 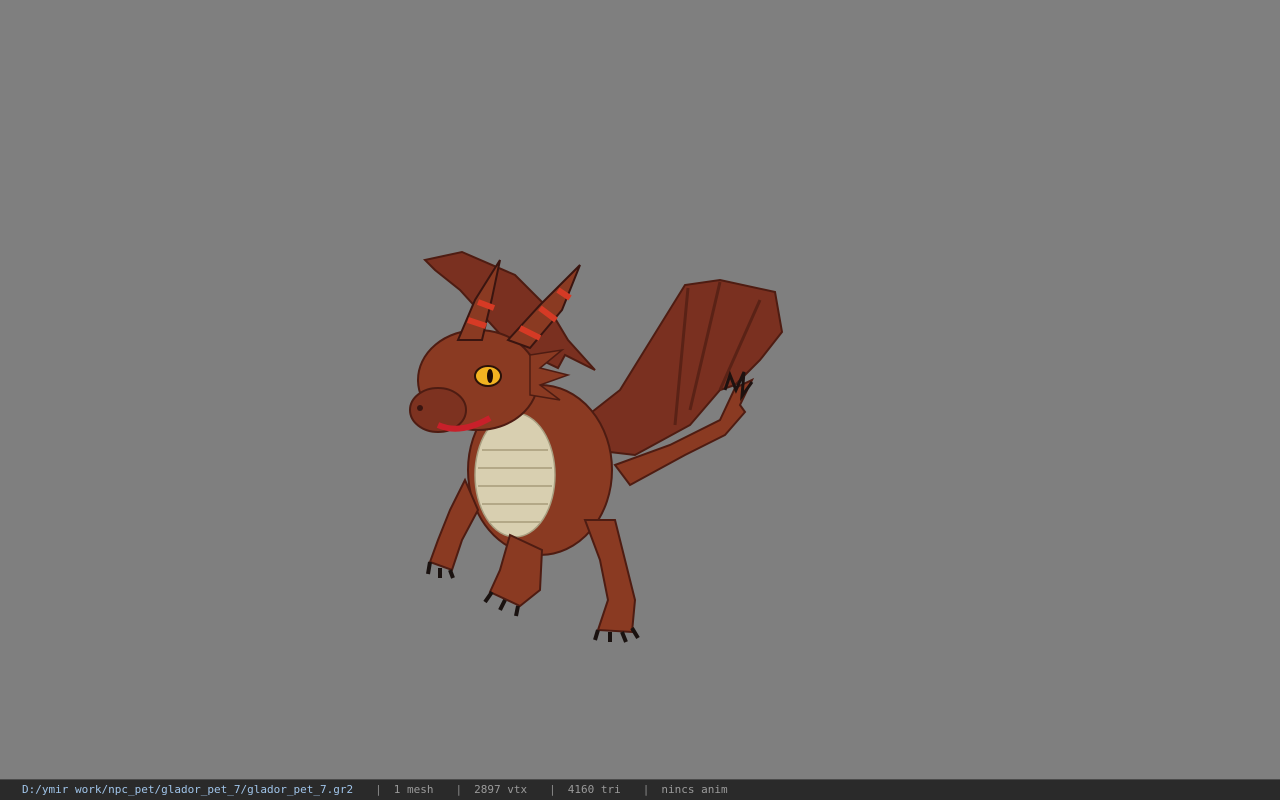 I want to click on dragon-model-icon, so click(x=596, y=446).